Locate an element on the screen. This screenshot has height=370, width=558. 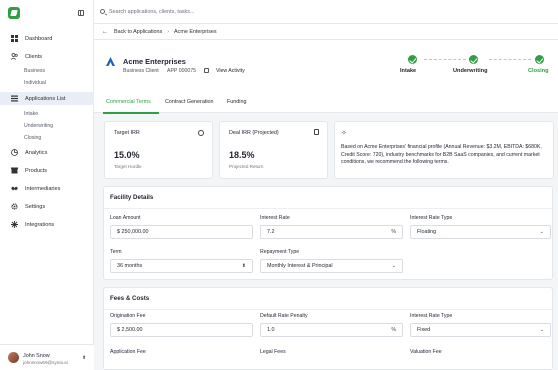
card-sub: Projected Return is located at coordinates (246, 166).